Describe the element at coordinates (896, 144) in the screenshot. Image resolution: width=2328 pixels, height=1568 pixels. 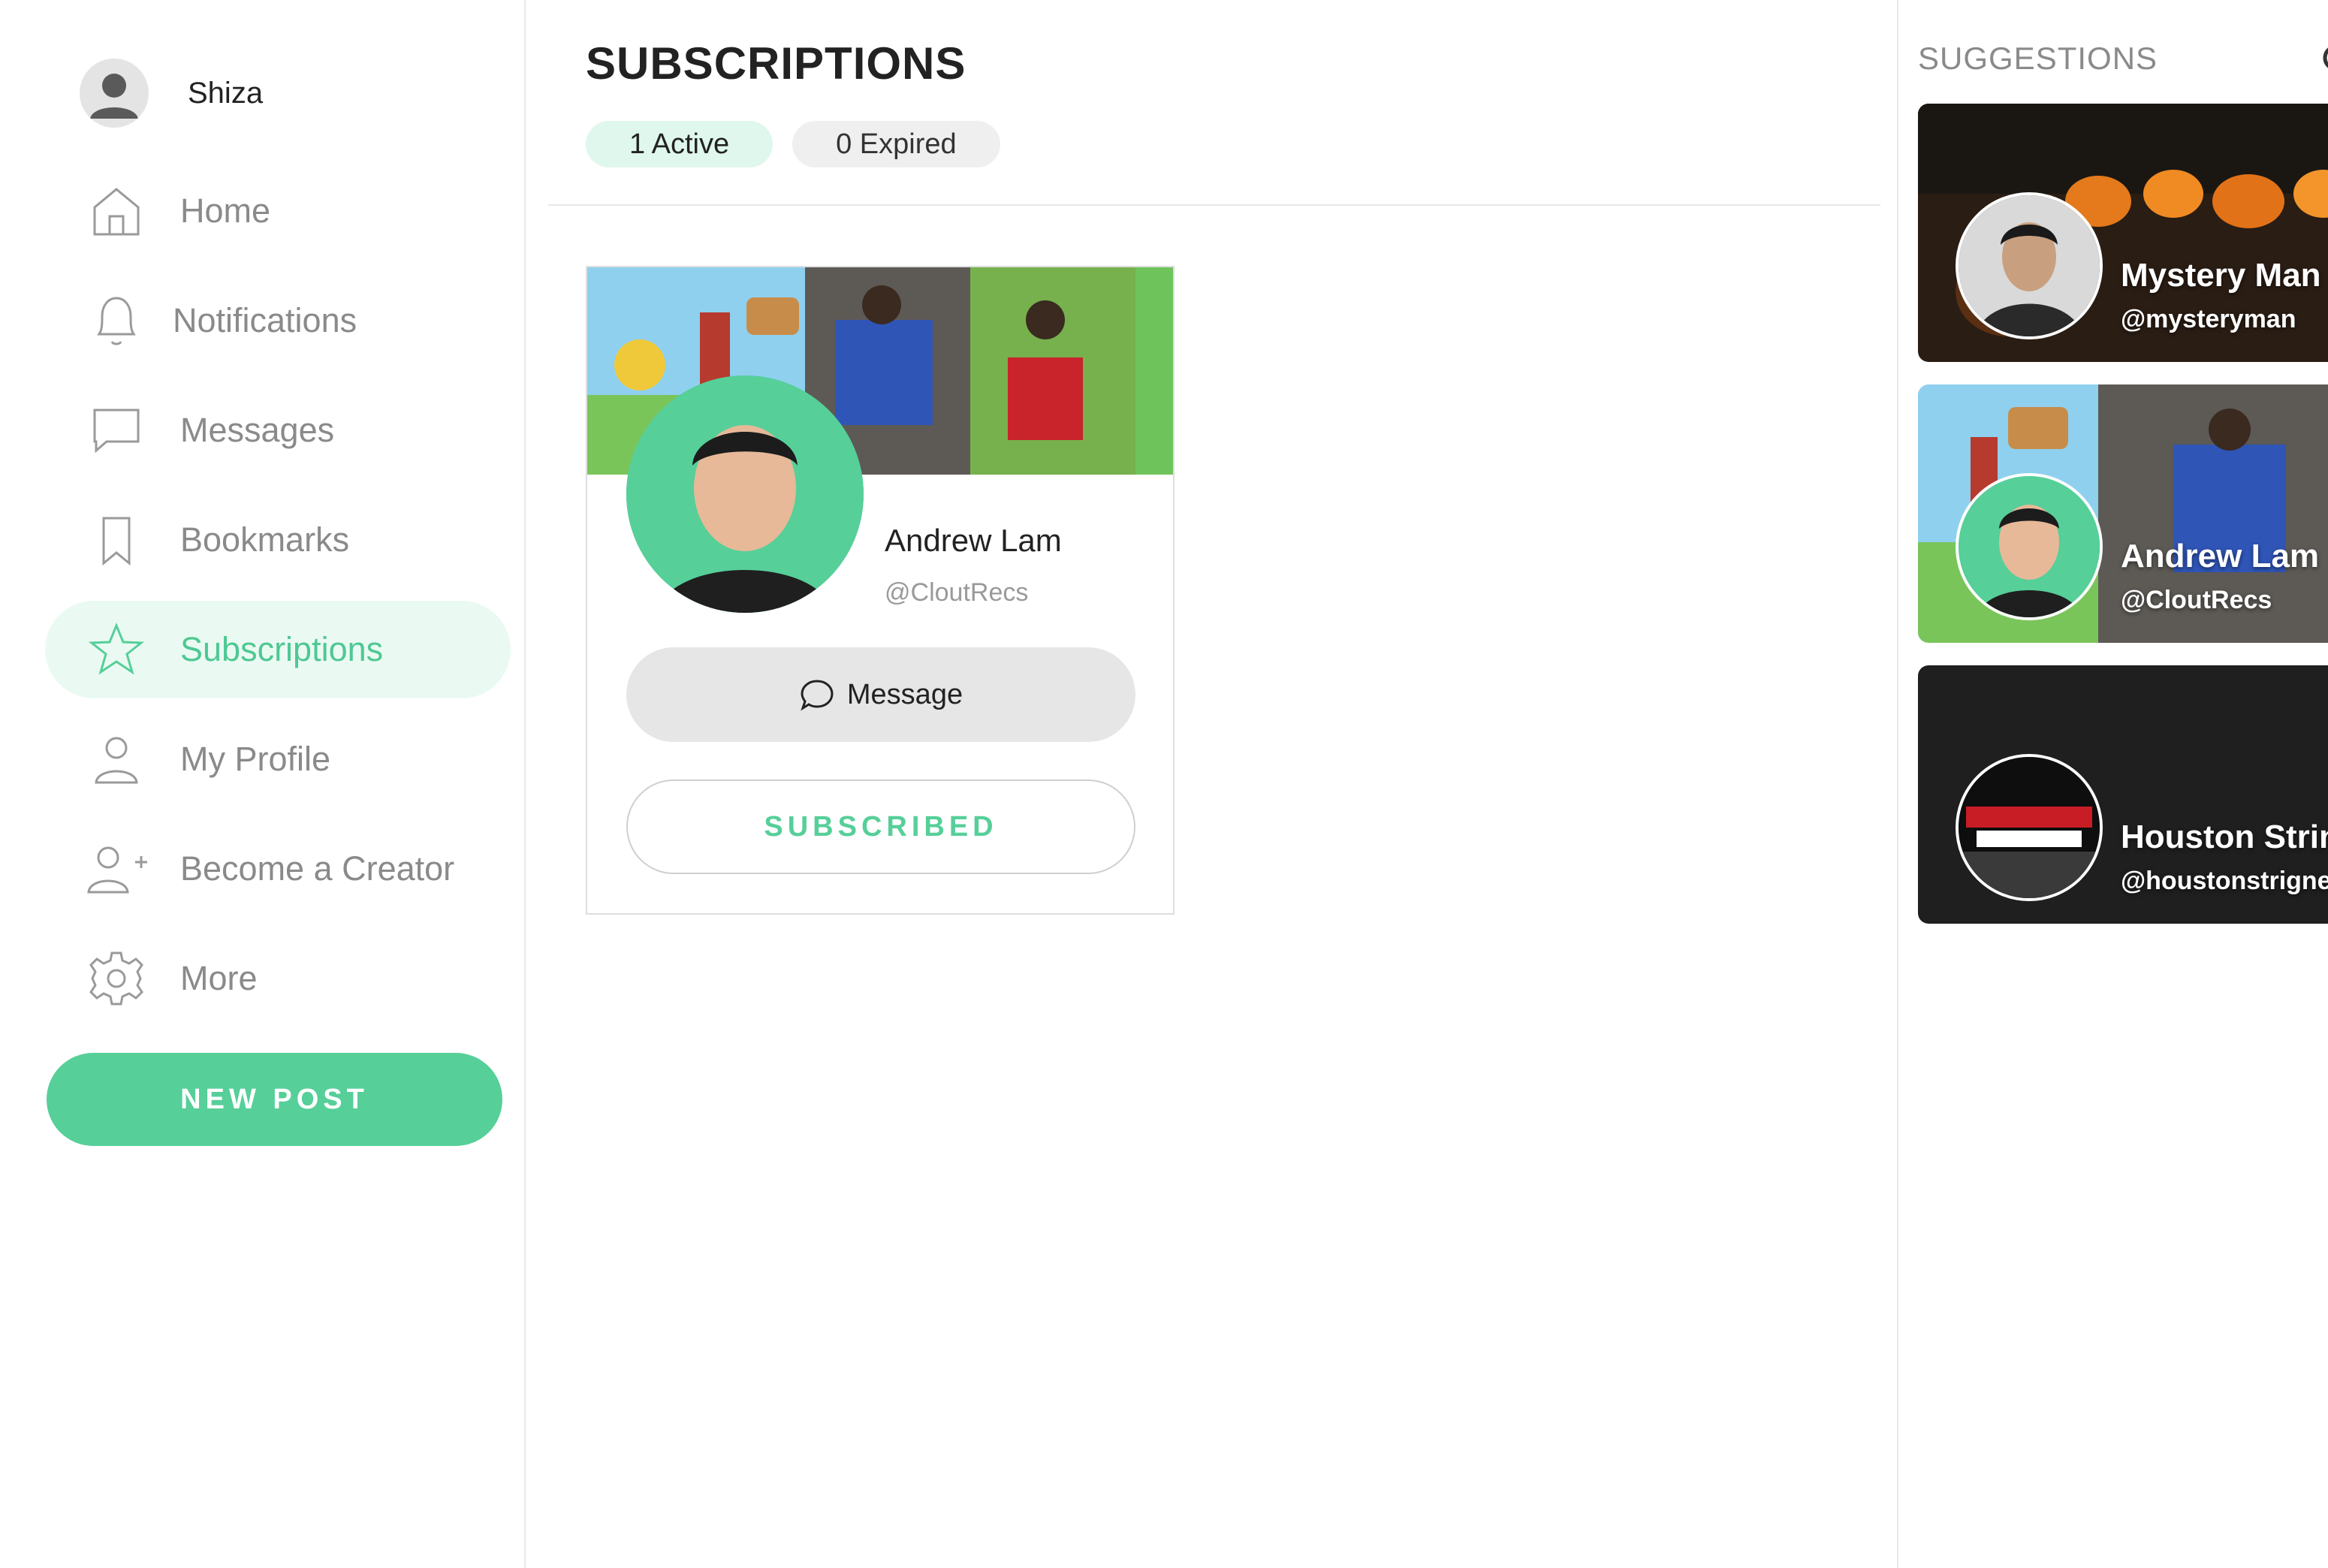
I see `tab-expired: 0 Expired` at that location.